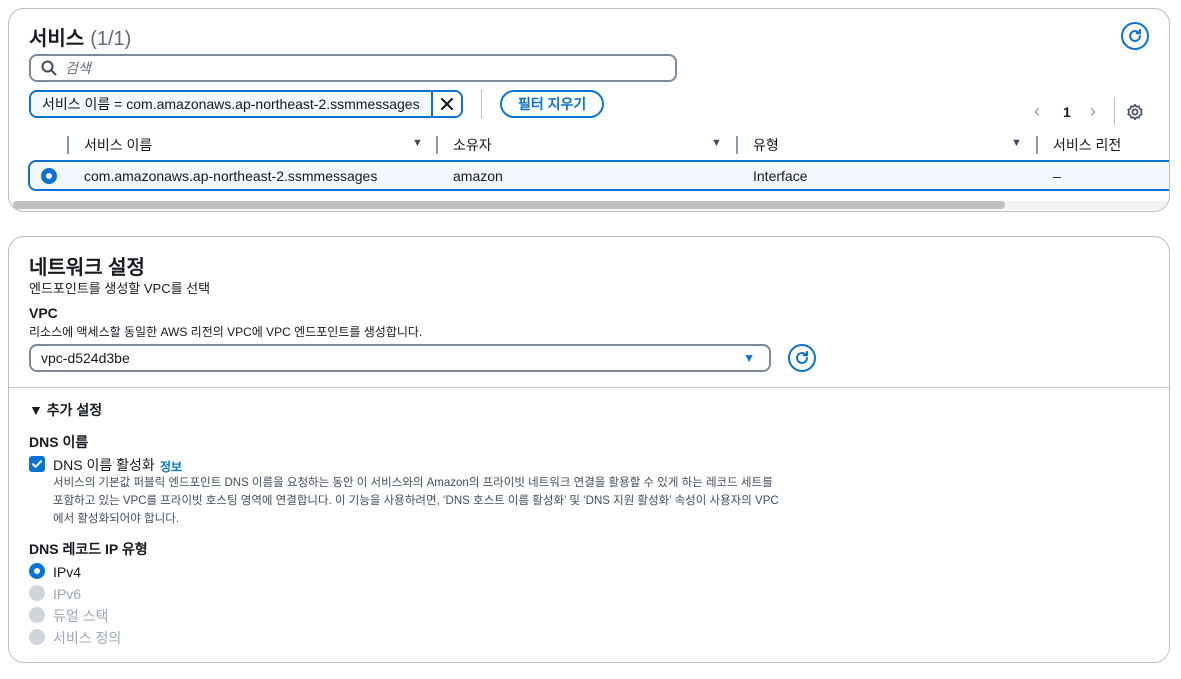 Image resolution: width=1181 pixels, height=679 pixels. Describe the element at coordinates (1135, 114) in the screenshot. I see `preferences-gear-icon` at that location.